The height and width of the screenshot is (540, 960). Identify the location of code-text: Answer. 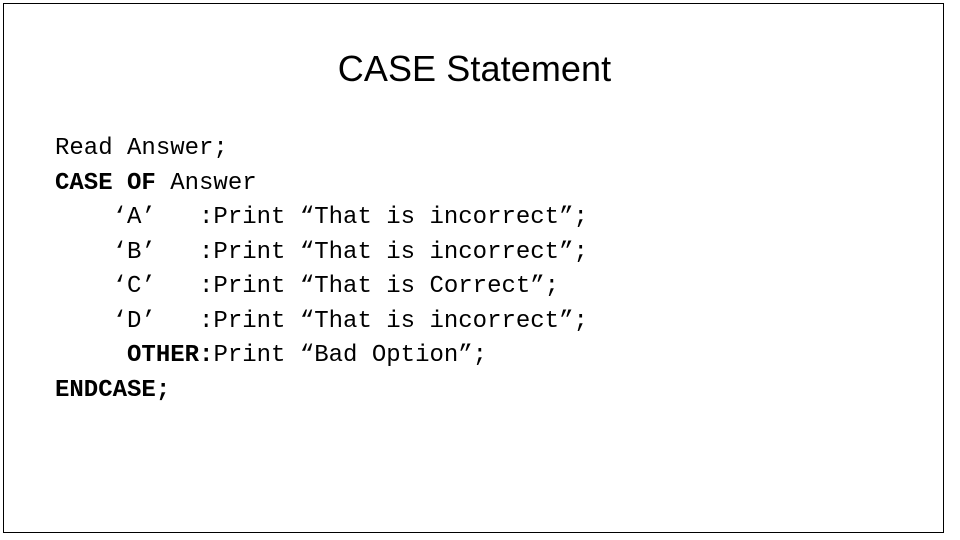
(213, 183).